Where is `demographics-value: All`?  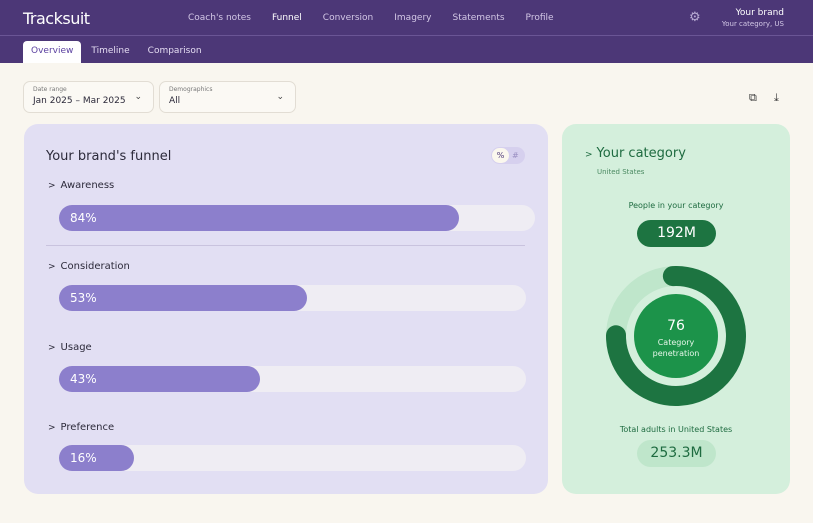
demographics-value: All is located at coordinates (175, 101).